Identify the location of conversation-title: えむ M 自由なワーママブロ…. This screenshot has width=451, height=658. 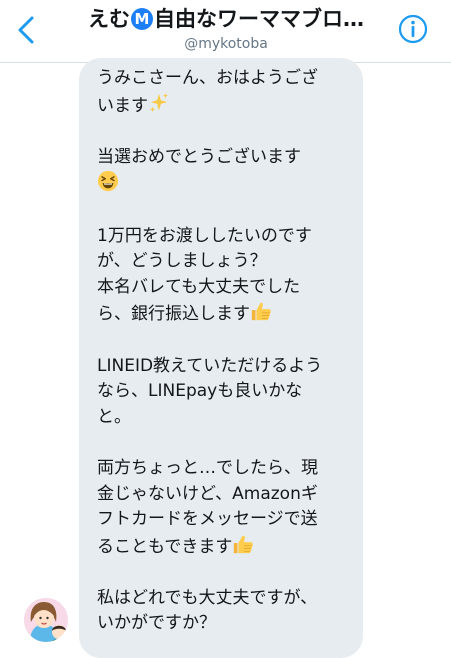
(226, 19).